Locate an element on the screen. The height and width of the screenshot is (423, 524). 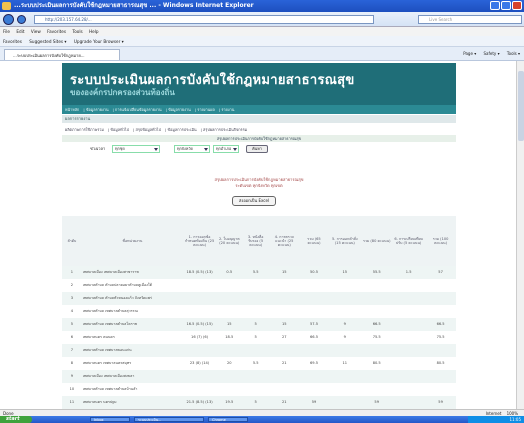
nav-data: ข้อมูลรายงาน is located at coordinates (97, 109).